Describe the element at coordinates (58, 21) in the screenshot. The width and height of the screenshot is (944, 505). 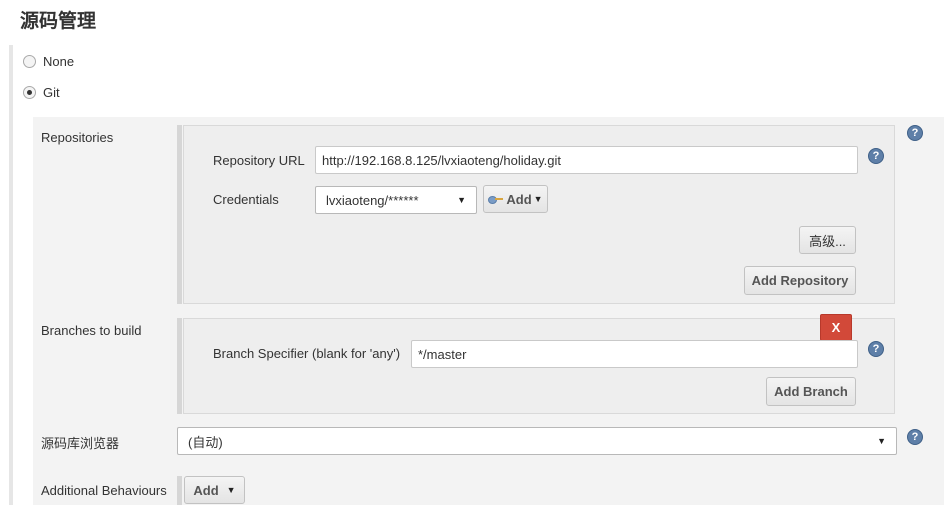
I see `section-title: 源码管理` at that location.